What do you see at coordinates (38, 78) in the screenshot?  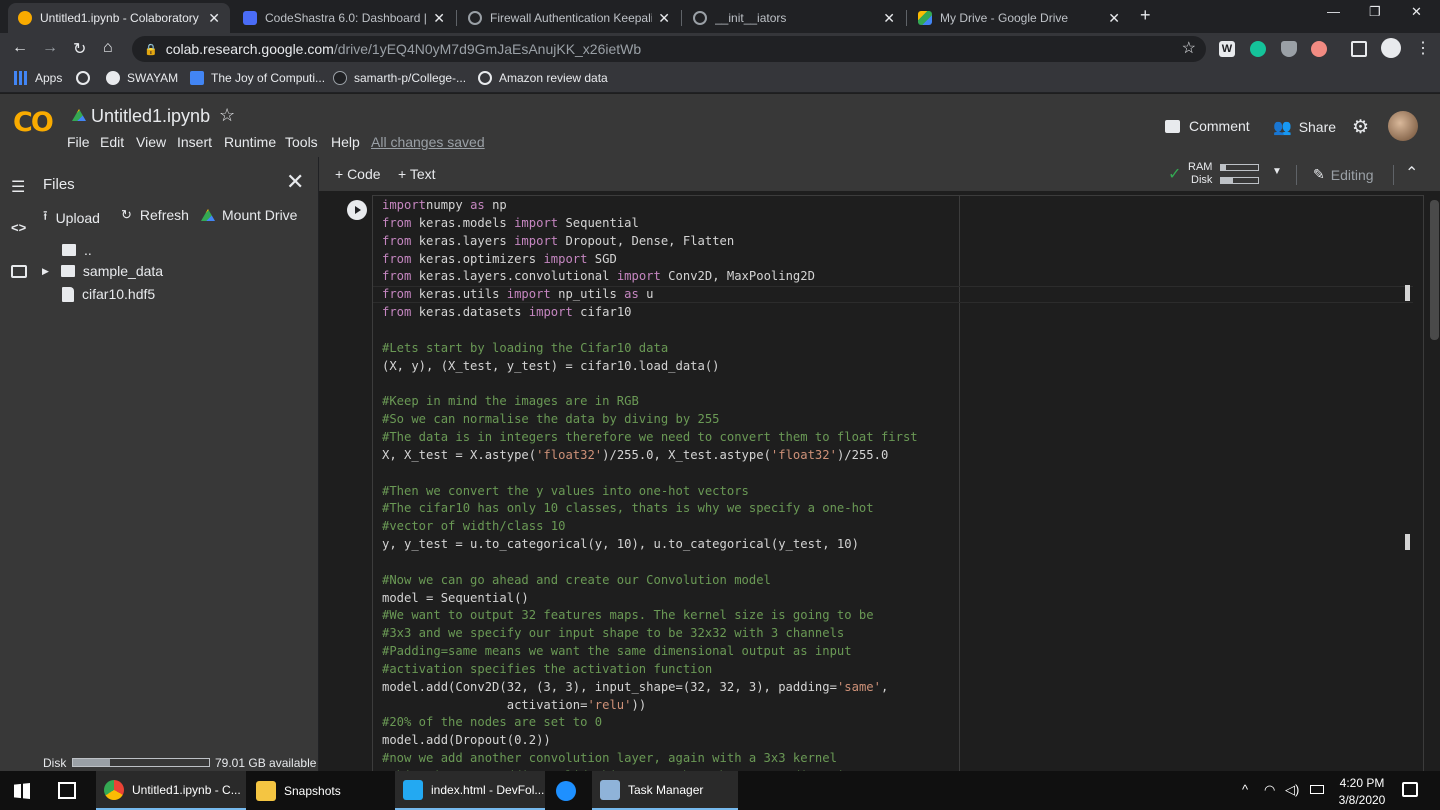 I see `bookmark-apps: Apps` at bounding box center [38, 78].